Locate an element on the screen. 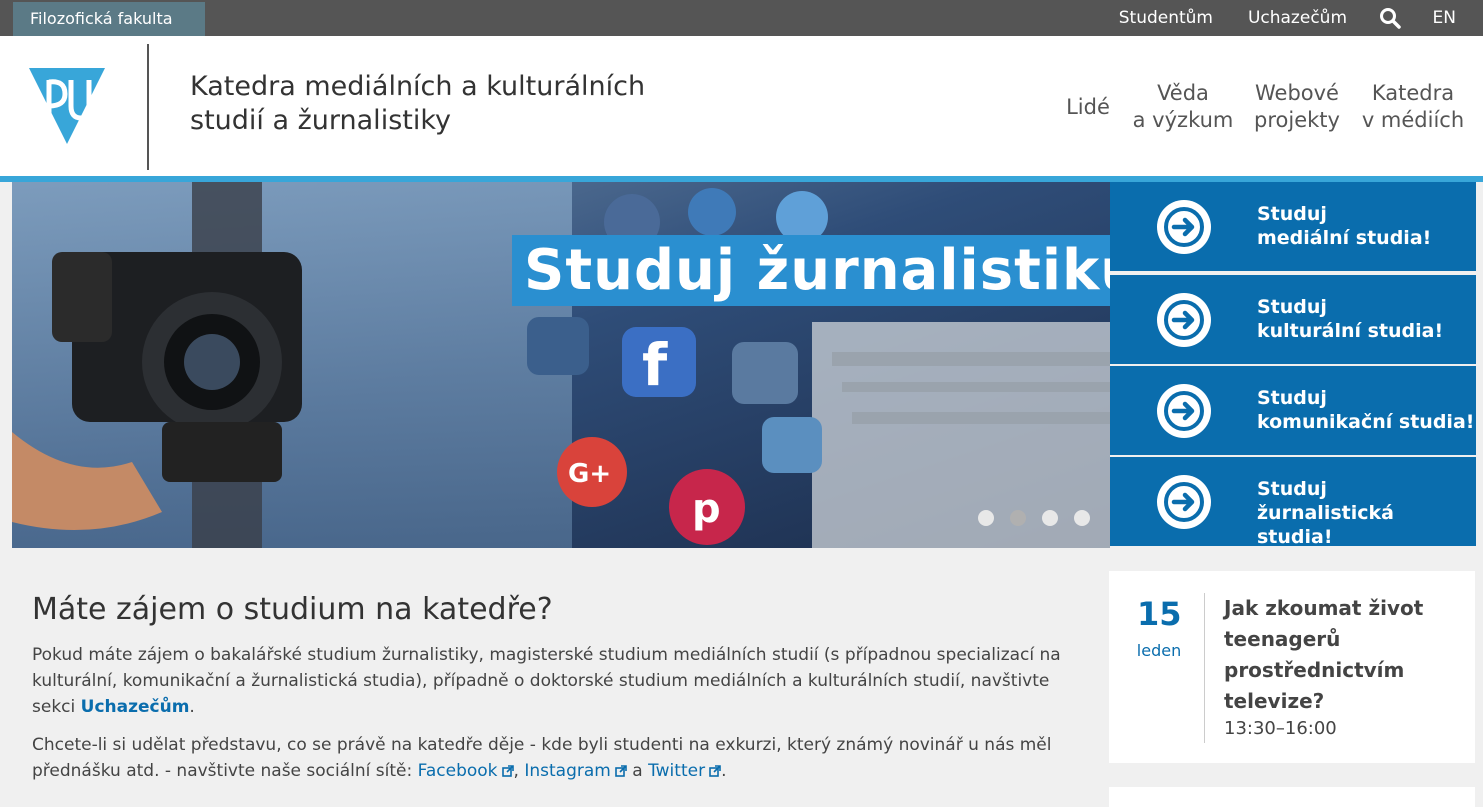 The image size is (1483, 807). study-label: Studuj žurnalistická studia! is located at coordinates (1325, 513).